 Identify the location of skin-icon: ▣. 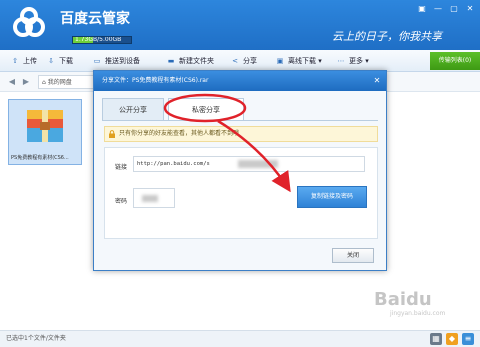
(422, 9).